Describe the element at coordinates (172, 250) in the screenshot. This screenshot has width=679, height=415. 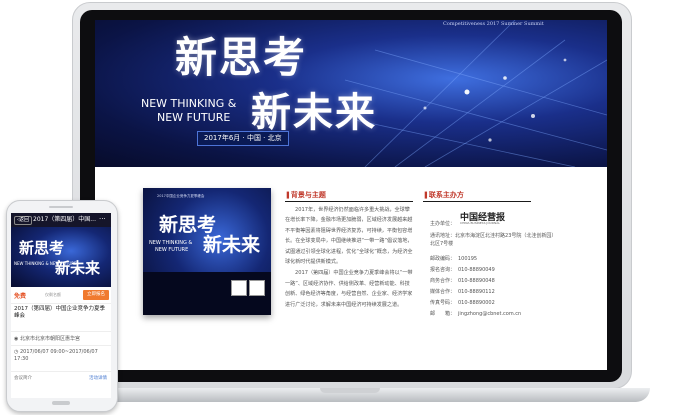
I see `poster-english-line2: NEW FUTURE` at that location.